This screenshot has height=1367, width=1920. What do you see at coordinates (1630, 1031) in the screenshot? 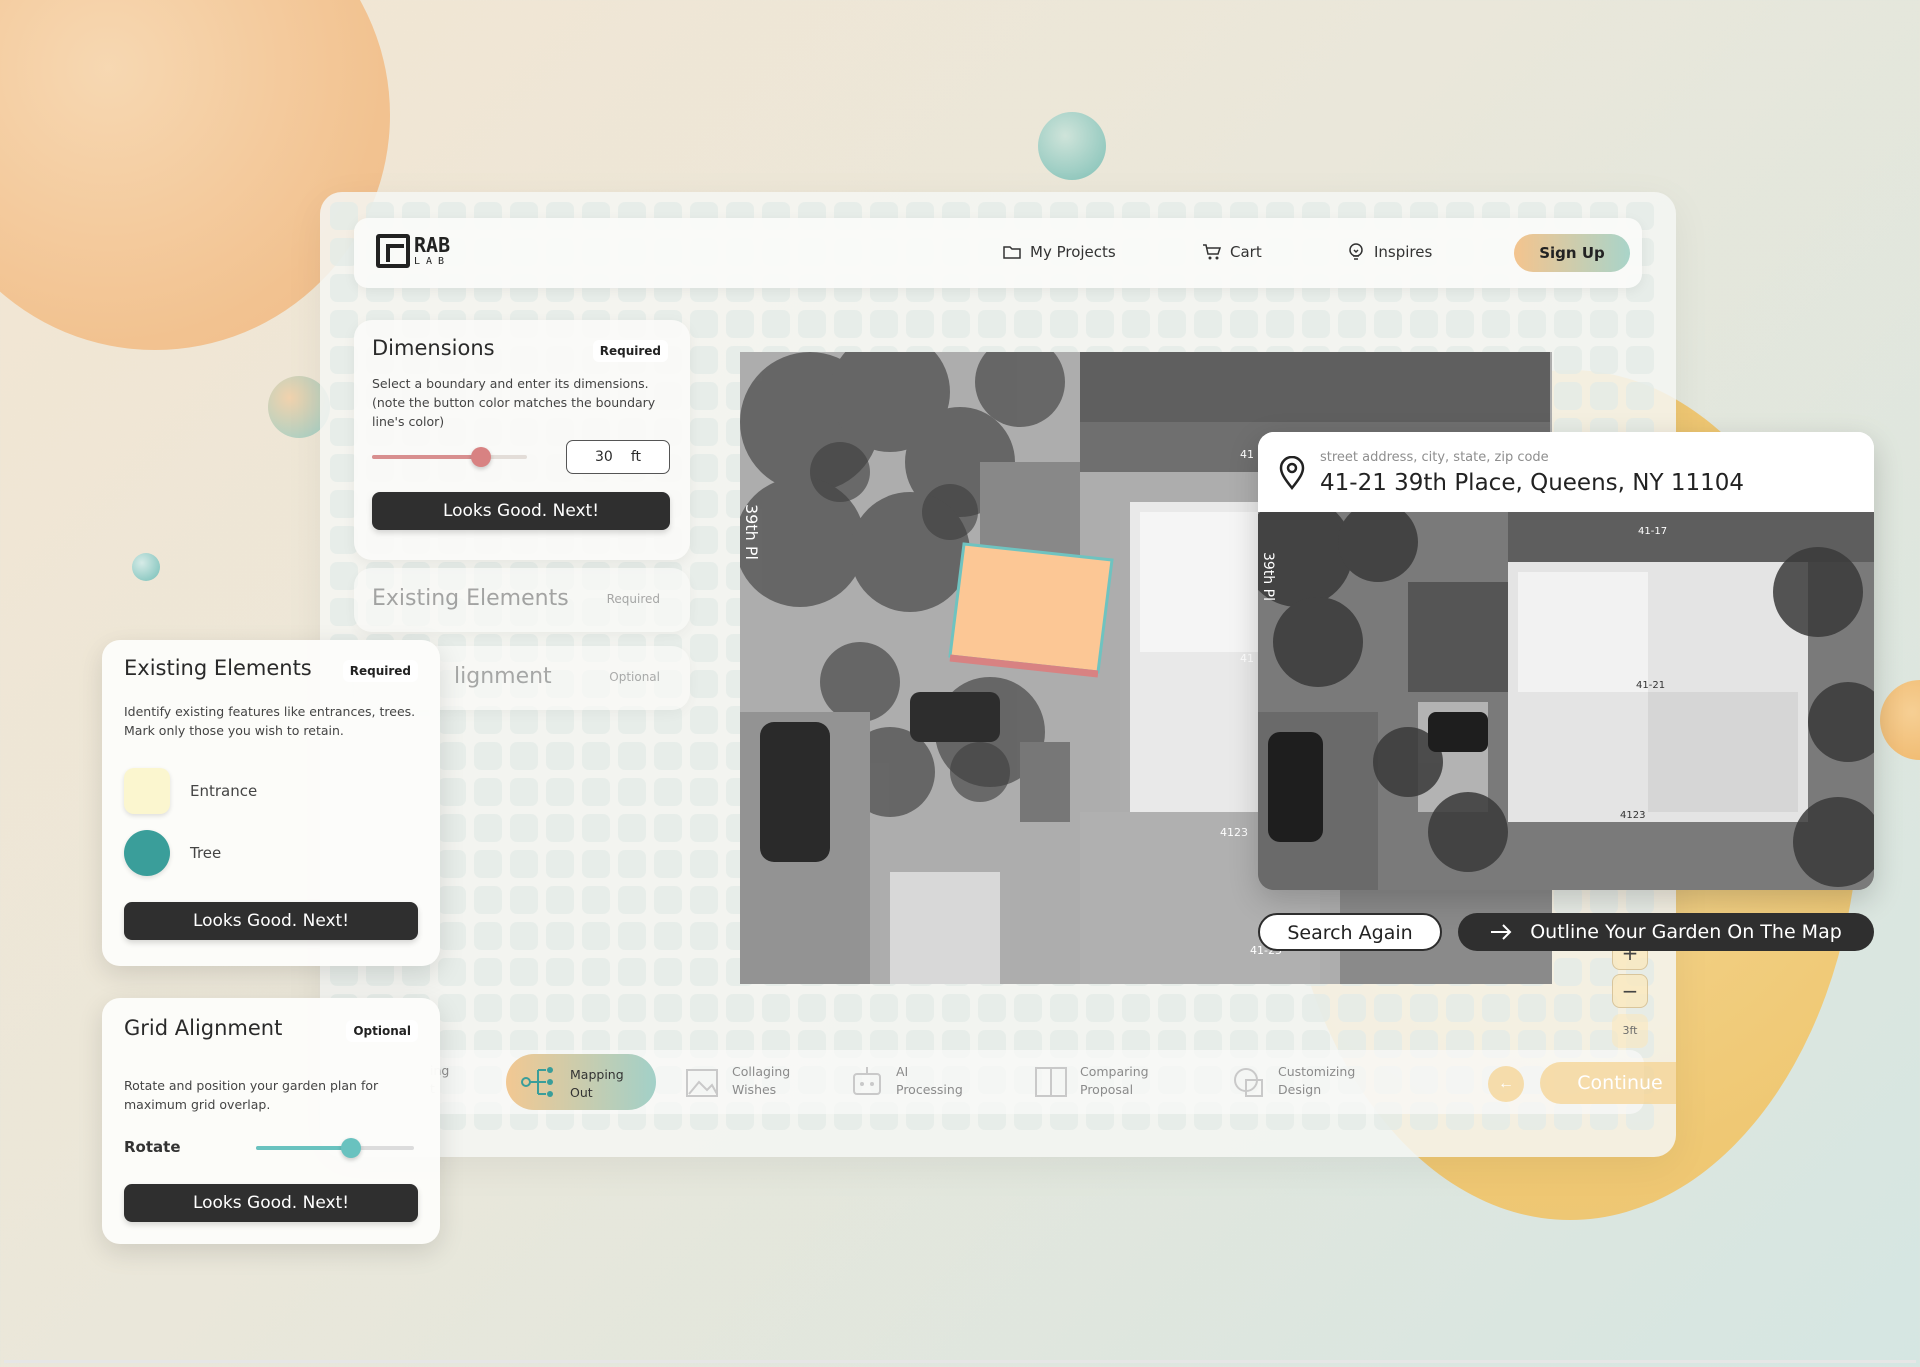
I see `zoom-scale-indicator: 3ft` at bounding box center [1630, 1031].